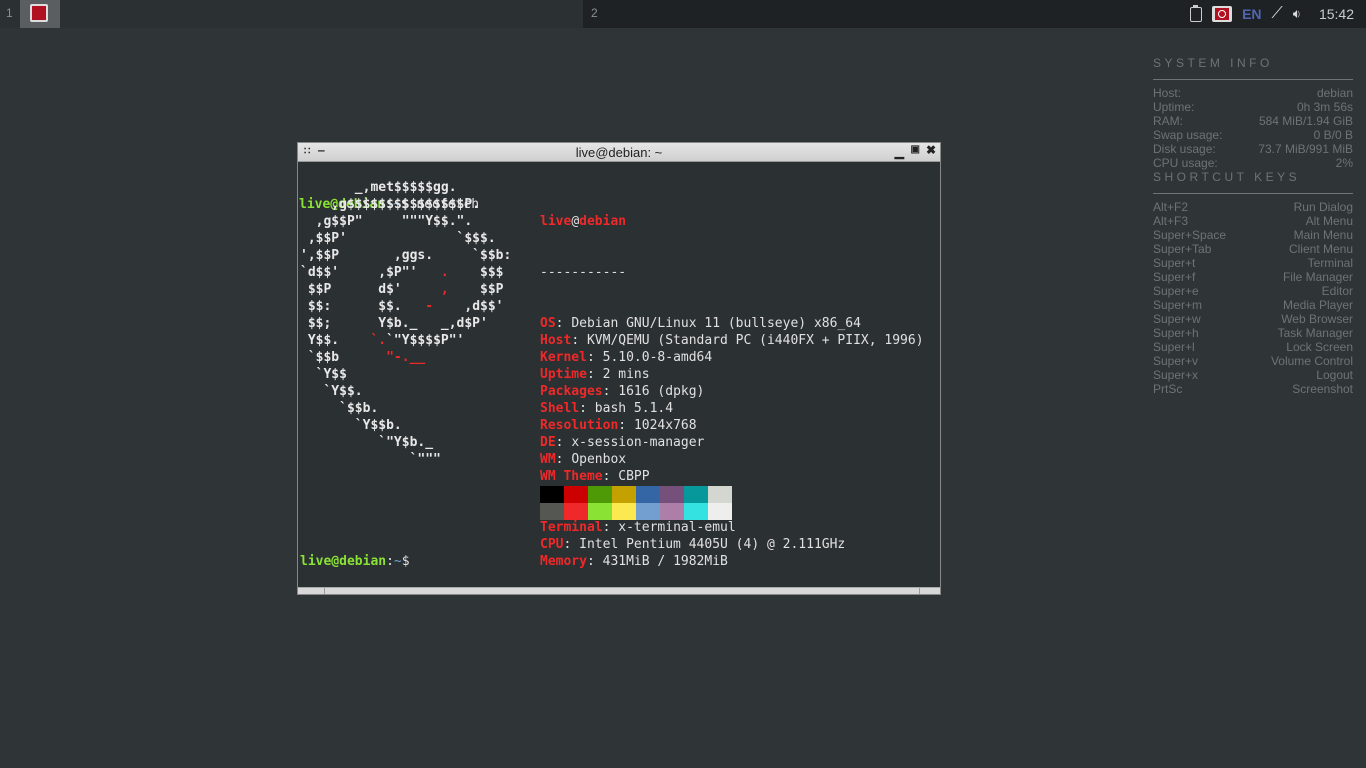  I want to click on shortcut-key: Super+w, so click(1177, 319).